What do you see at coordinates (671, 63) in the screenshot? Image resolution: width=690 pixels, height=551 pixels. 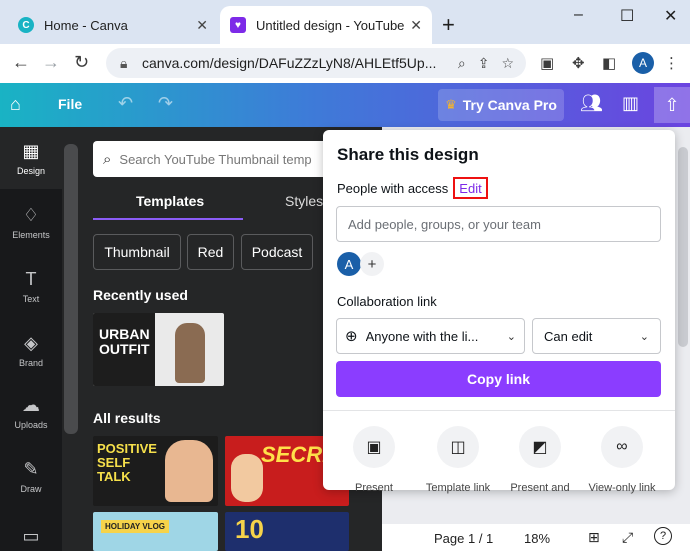 I see `browser-menu-icon: ⋮` at bounding box center [671, 63].